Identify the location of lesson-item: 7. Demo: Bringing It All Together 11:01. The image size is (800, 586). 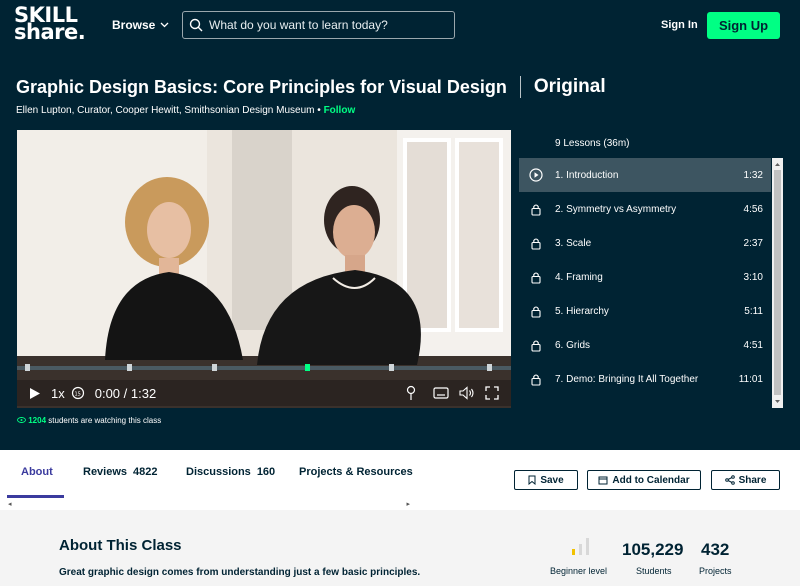
(645, 379).